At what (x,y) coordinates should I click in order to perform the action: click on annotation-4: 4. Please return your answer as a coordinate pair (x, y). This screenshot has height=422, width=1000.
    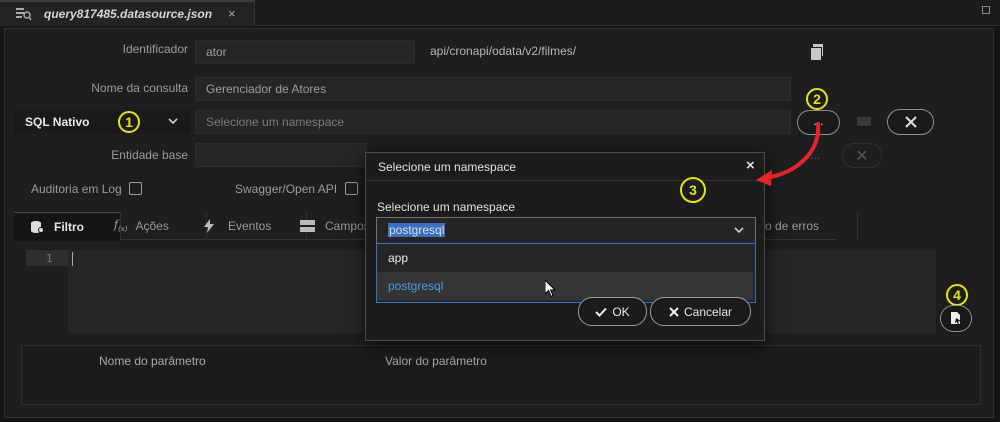
    Looking at the image, I should click on (957, 295).